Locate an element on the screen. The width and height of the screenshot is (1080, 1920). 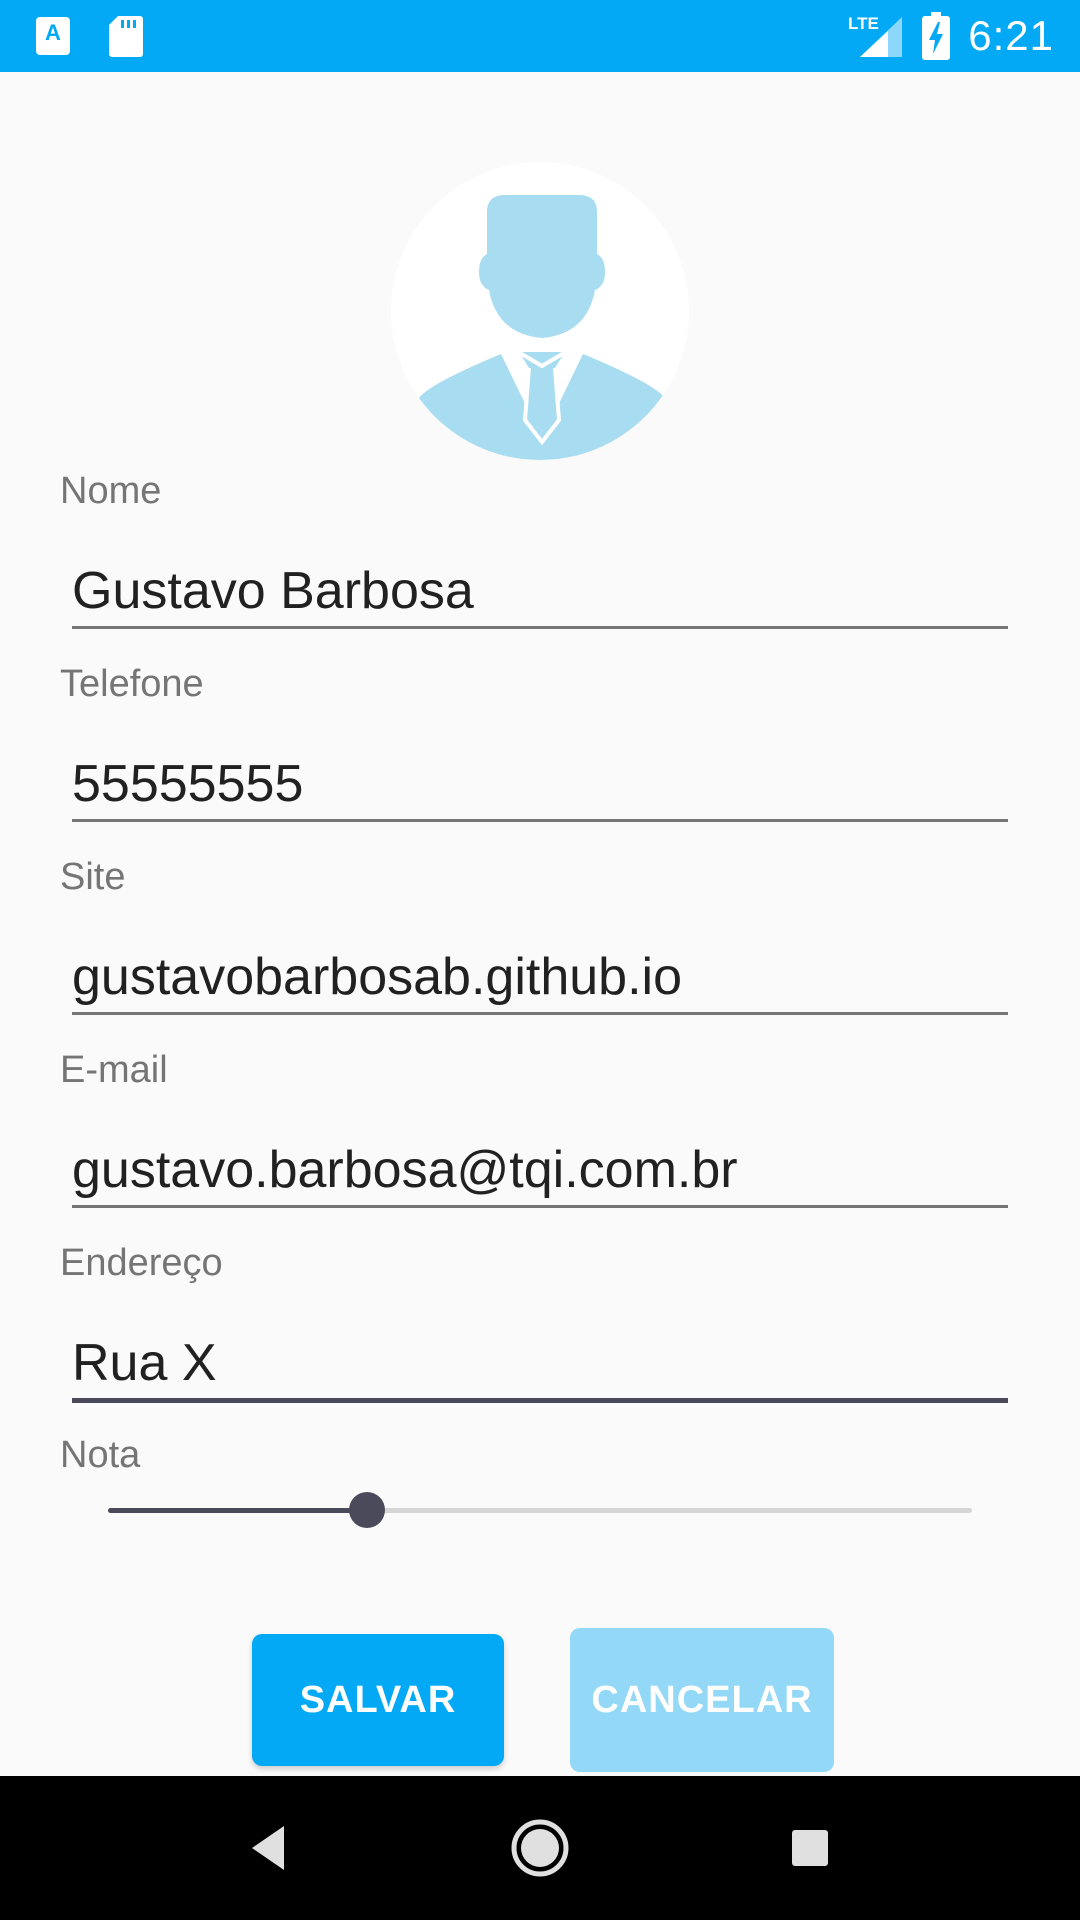
network-label: LTE is located at coordinates (863, 23).